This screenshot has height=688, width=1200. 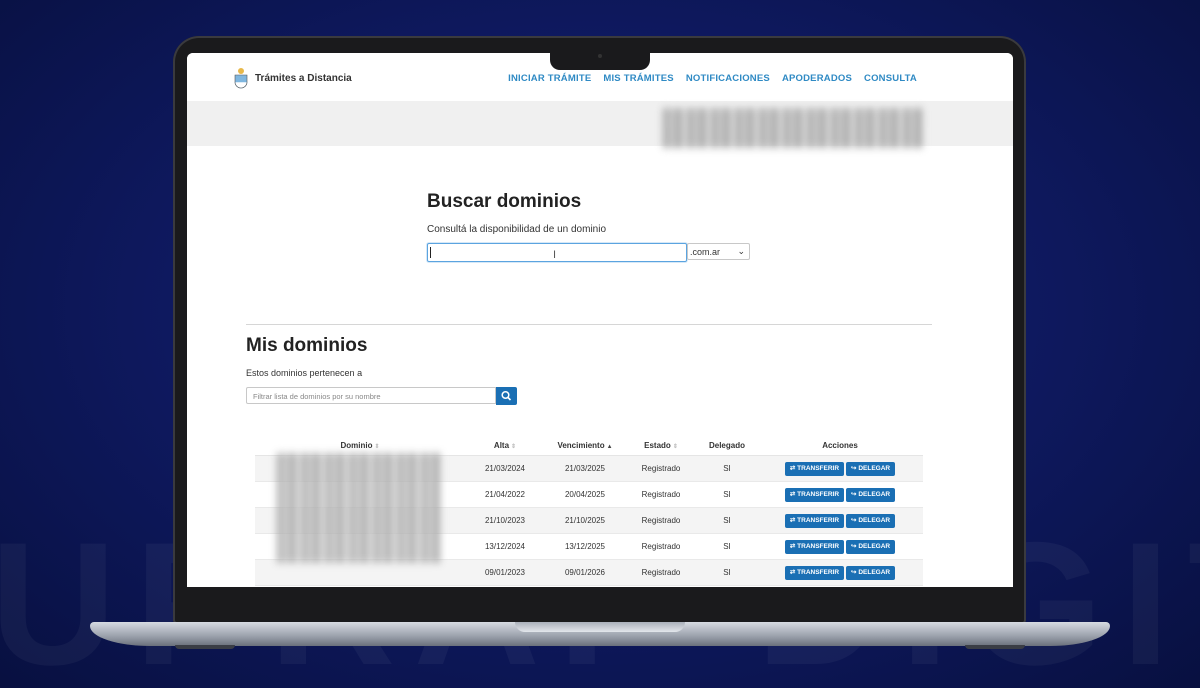 I want to click on search-icon, so click(x=506, y=395).